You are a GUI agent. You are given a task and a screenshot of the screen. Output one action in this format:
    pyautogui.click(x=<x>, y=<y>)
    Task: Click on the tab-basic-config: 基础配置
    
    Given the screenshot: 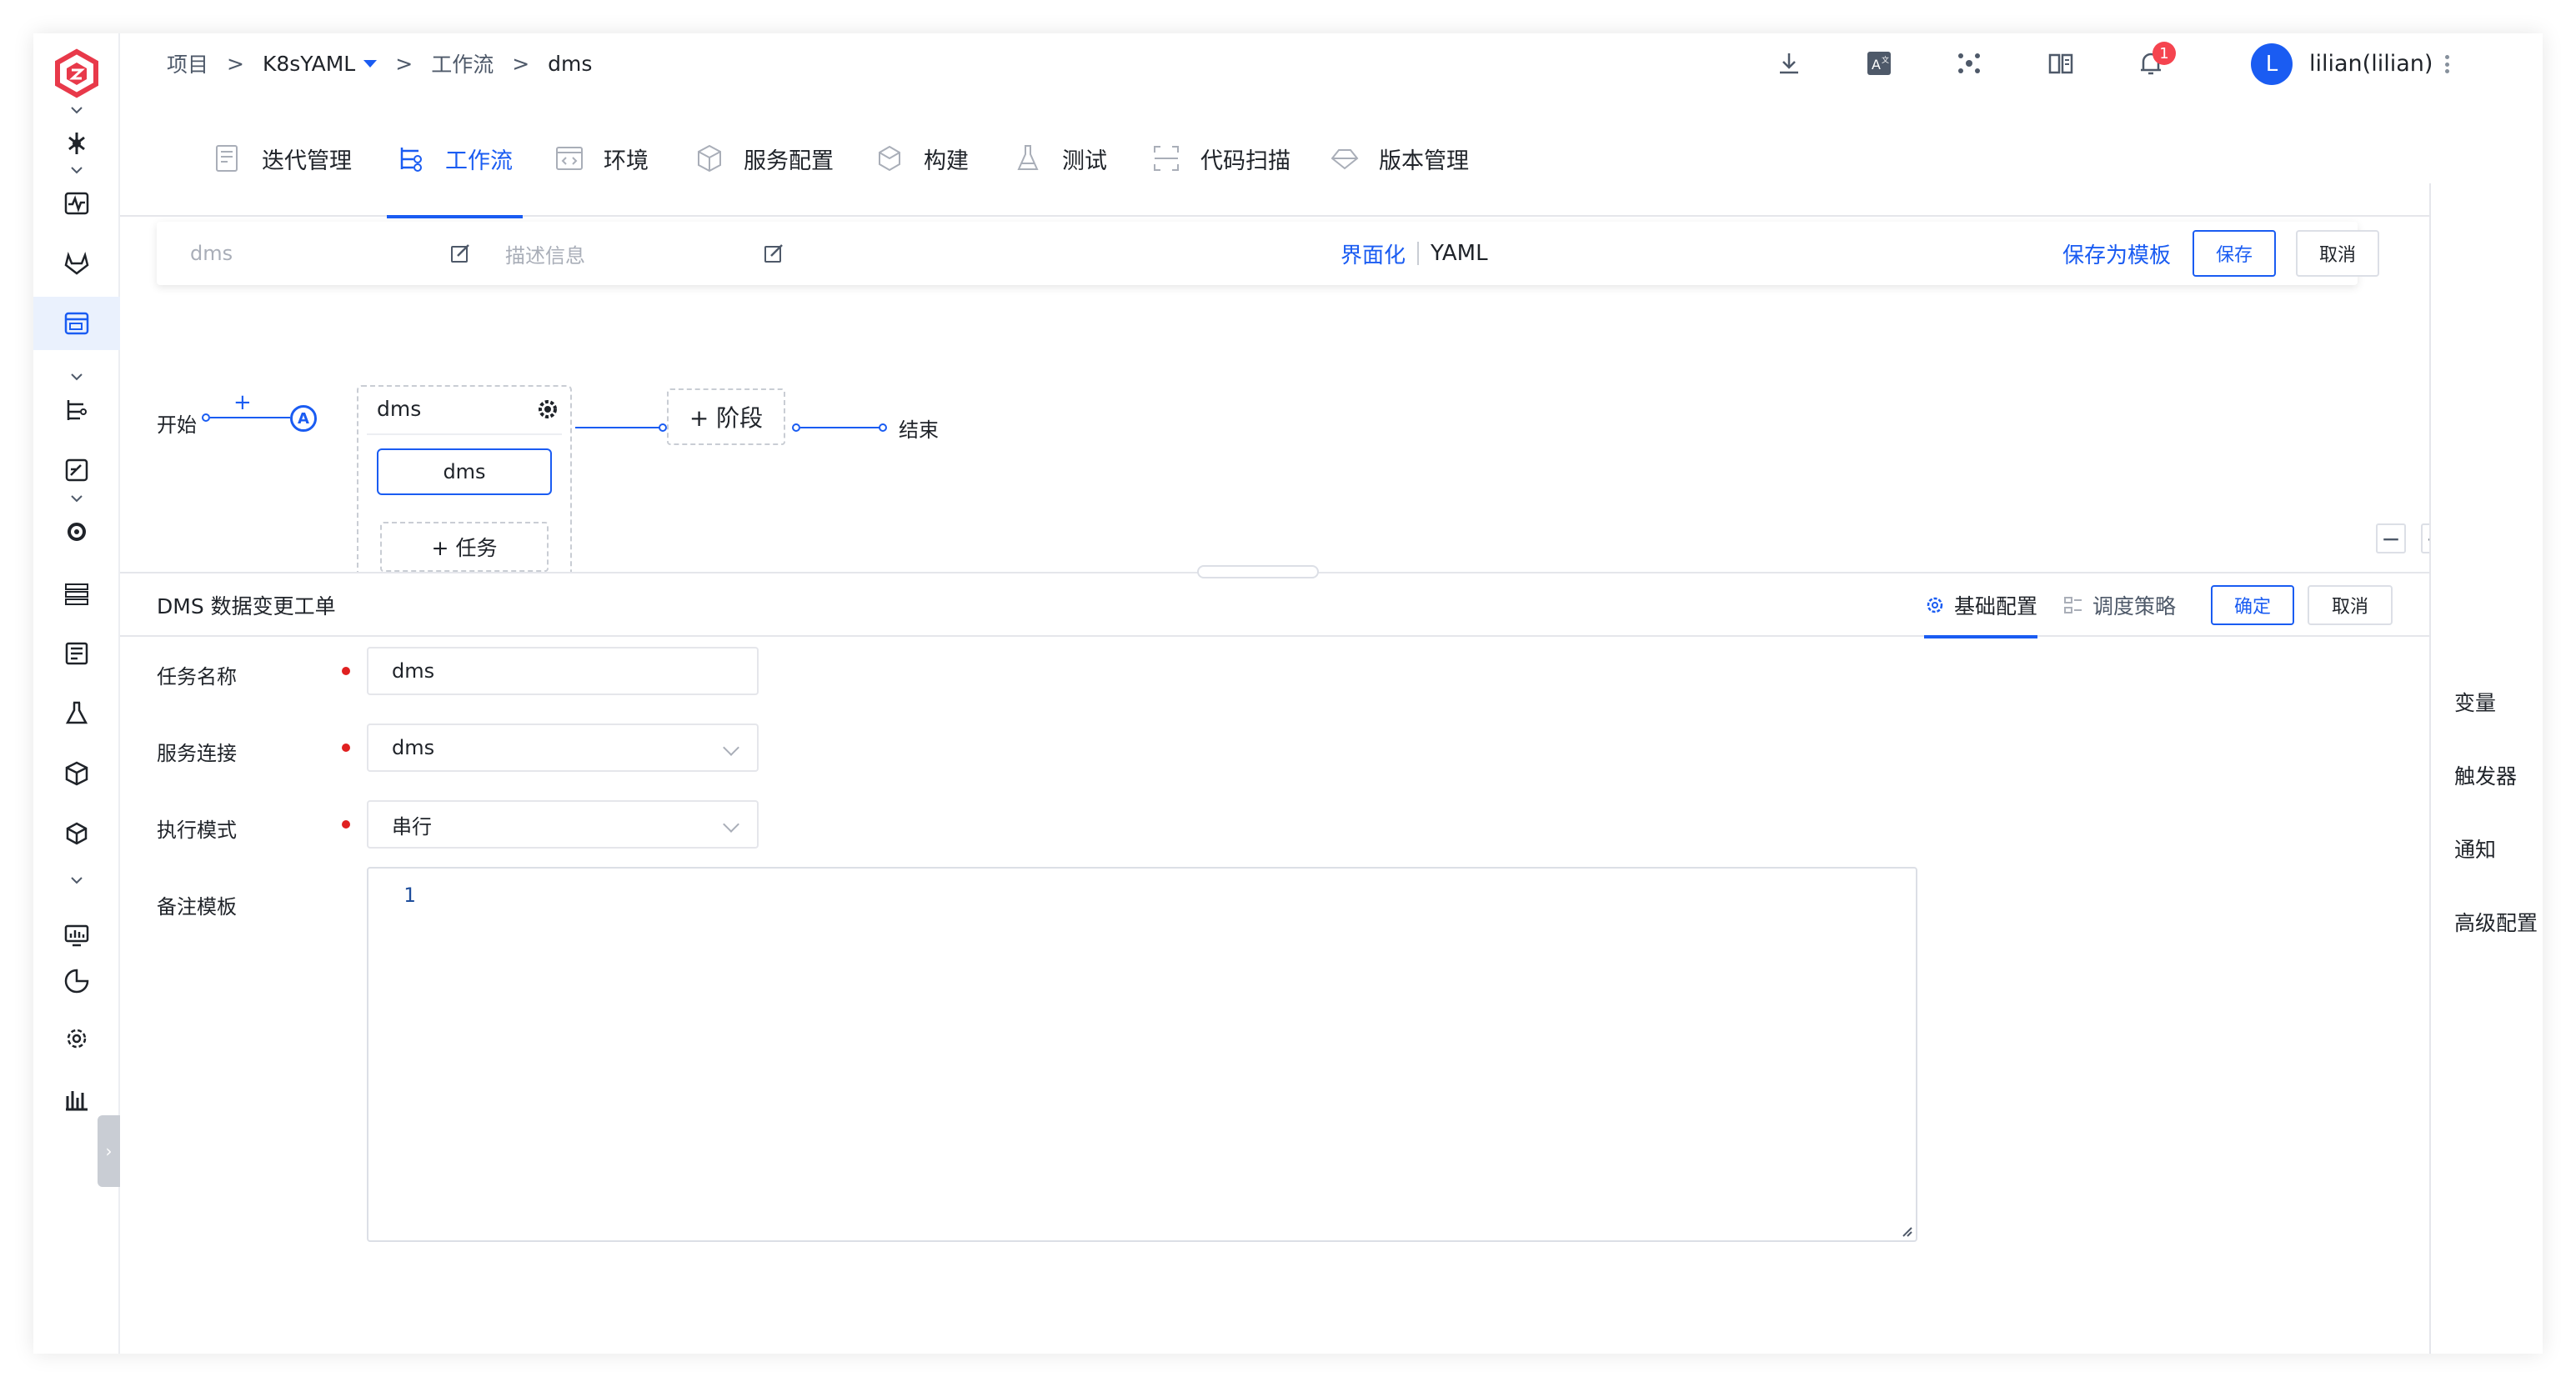 What is the action you would take?
    pyautogui.click(x=1981, y=605)
    